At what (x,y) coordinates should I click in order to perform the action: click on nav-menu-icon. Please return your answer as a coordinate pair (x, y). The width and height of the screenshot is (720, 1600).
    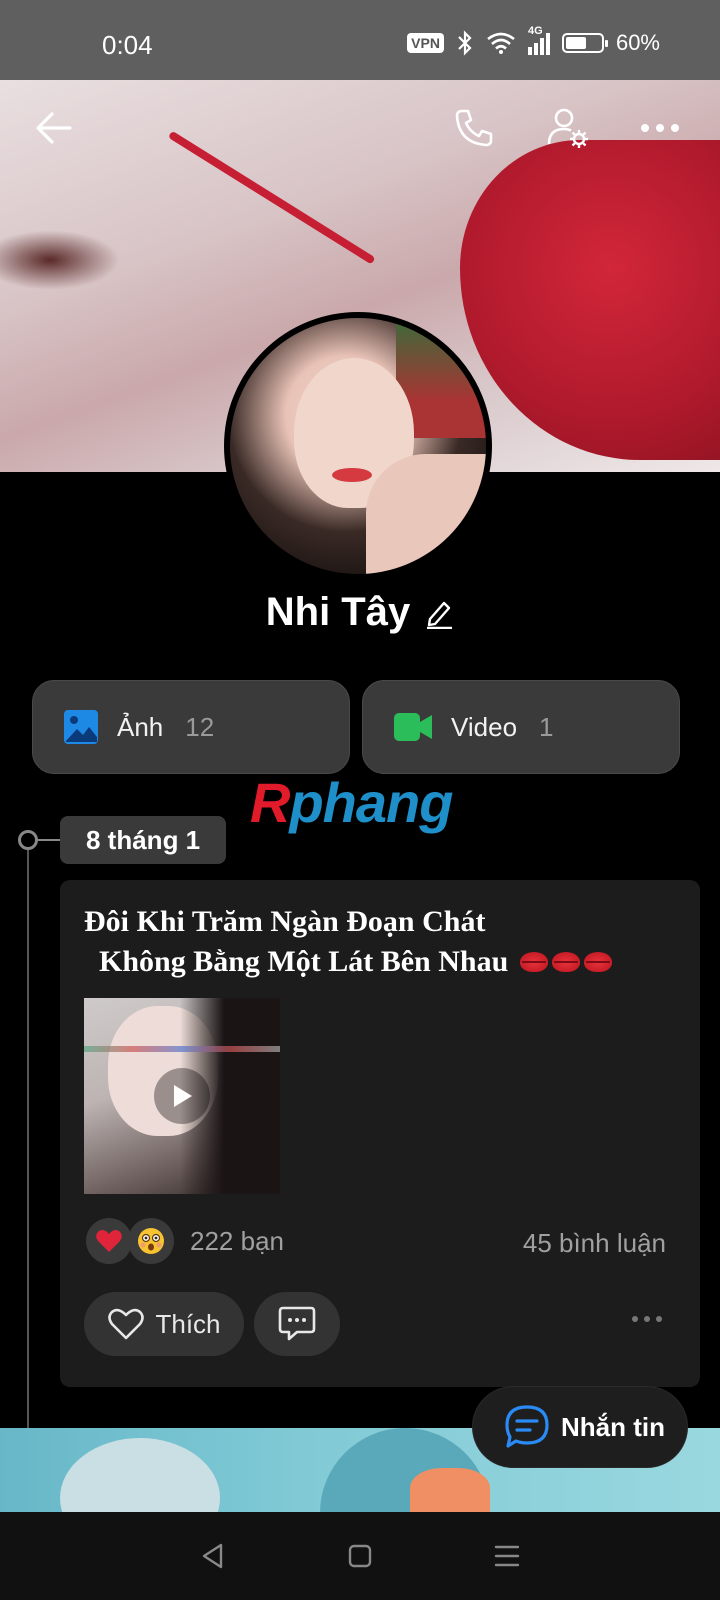
    Looking at the image, I should click on (506, 1556).